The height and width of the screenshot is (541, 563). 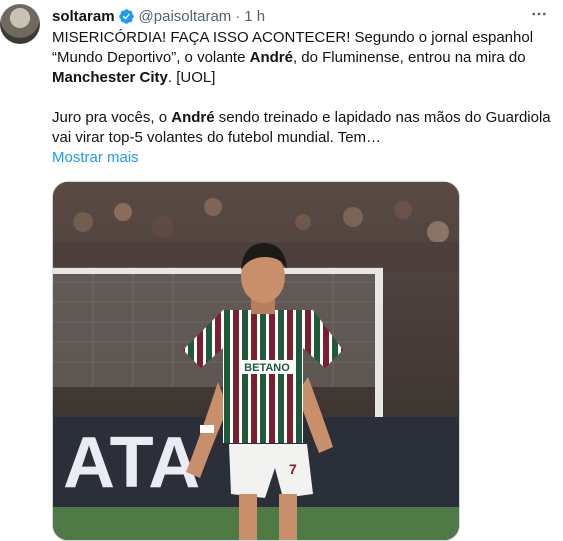 I want to click on mention-manchester-city: Manchester City, so click(x=110, y=77).